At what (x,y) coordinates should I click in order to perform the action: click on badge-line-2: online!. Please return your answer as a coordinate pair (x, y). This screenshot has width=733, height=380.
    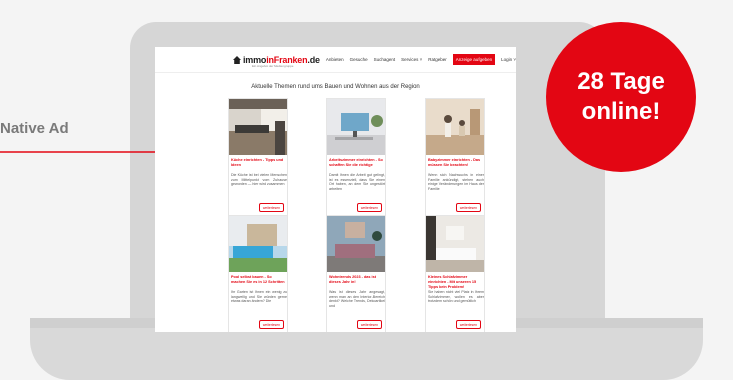
    Looking at the image, I should click on (621, 111).